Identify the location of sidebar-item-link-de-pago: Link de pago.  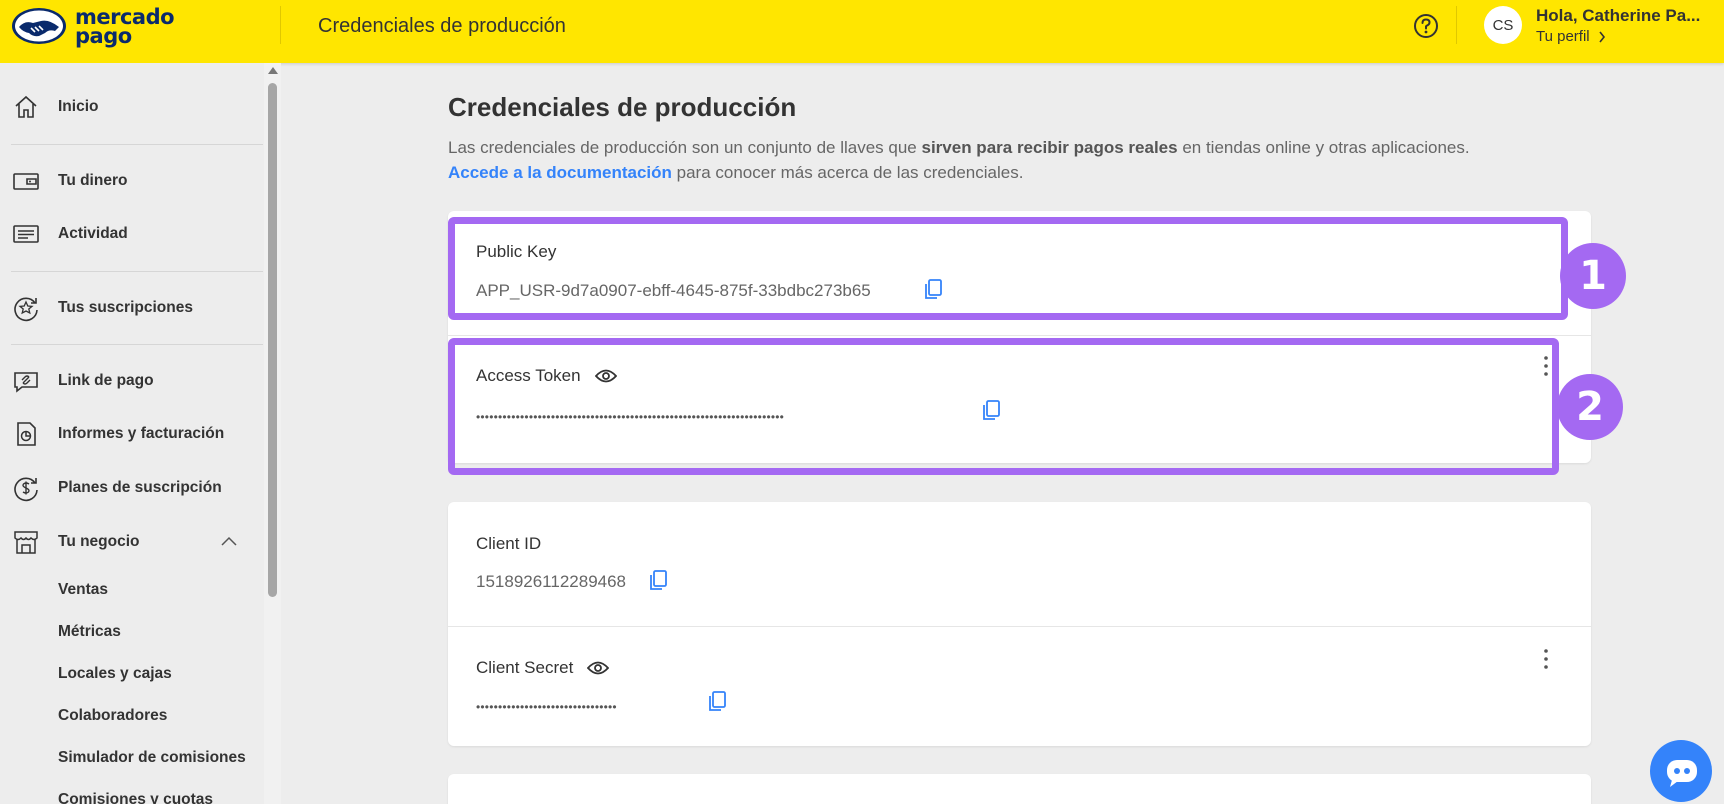
(132, 381).